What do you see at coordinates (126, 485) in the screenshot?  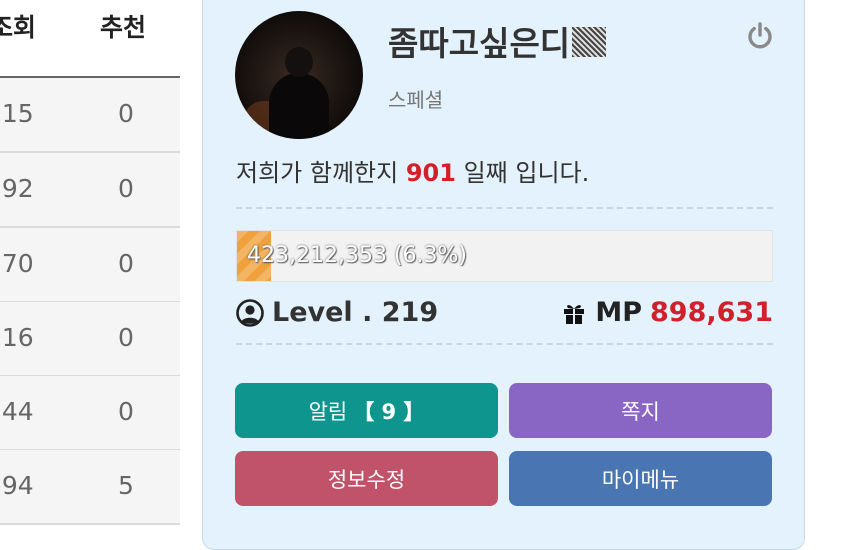 I see `cell-likes: 5` at bounding box center [126, 485].